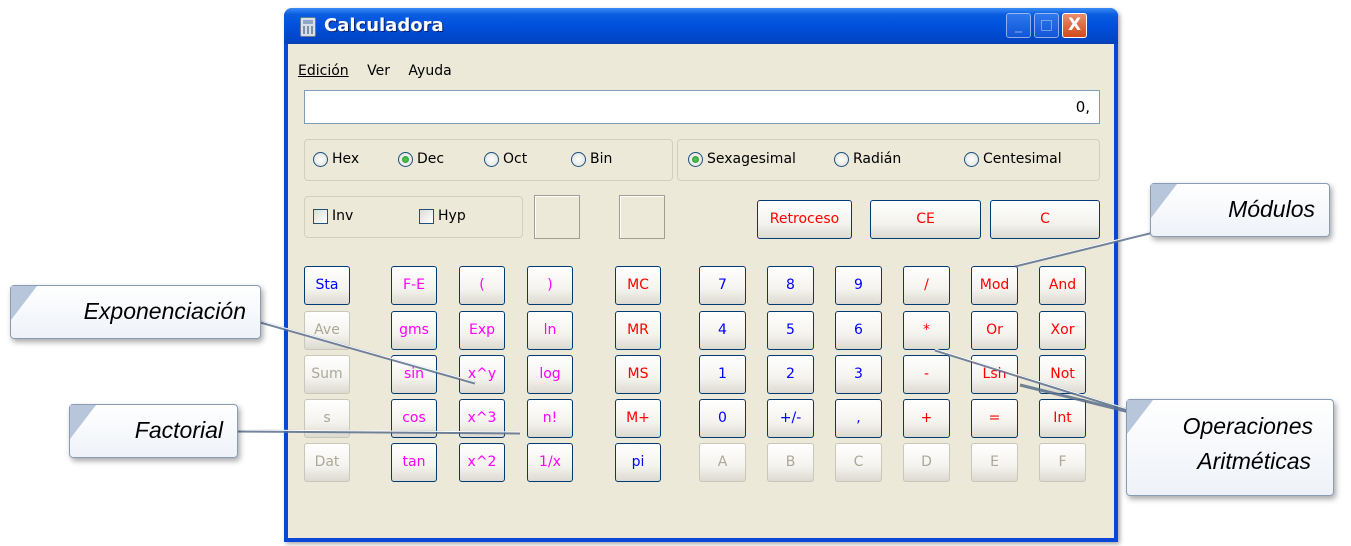  What do you see at coordinates (1247, 426) in the screenshot?
I see `callout-operaciones-line1: Operaciones` at bounding box center [1247, 426].